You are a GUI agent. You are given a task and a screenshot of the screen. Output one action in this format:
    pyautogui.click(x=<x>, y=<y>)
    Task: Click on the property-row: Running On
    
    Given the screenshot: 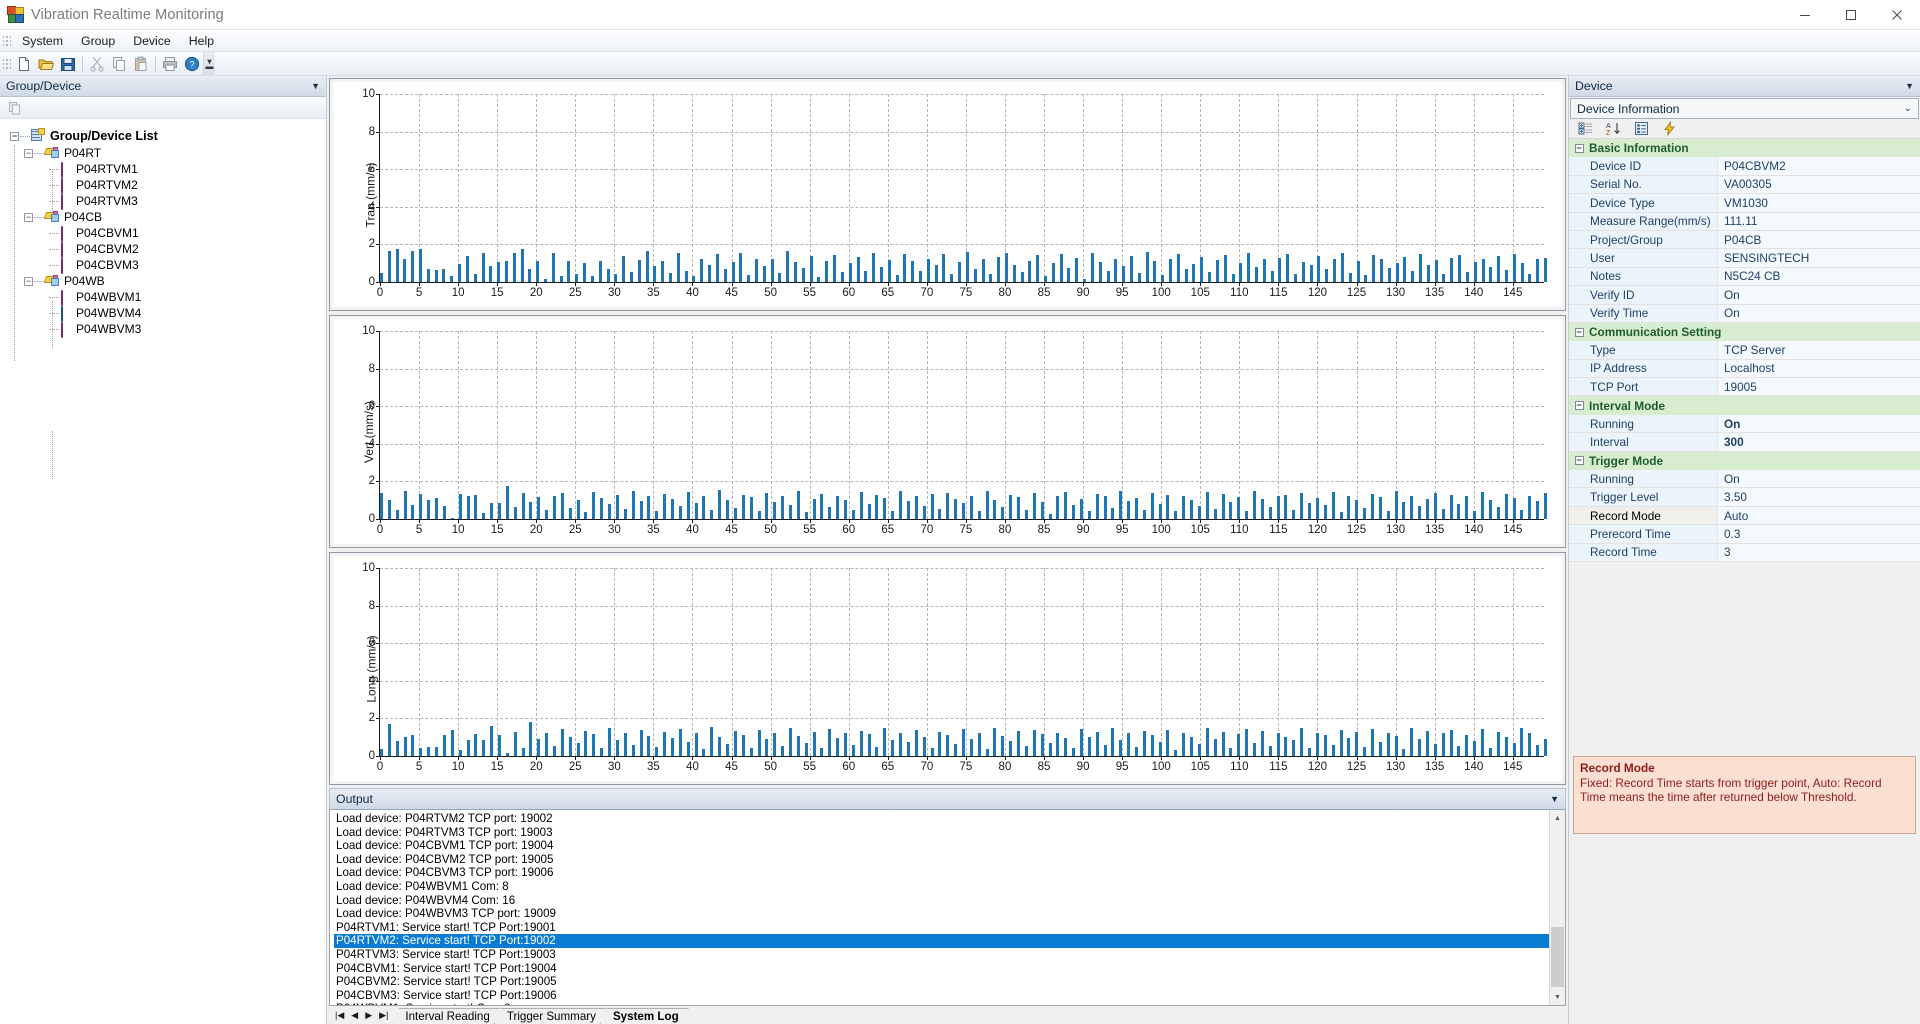 What is the action you would take?
    pyautogui.click(x=1744, y=479)
    